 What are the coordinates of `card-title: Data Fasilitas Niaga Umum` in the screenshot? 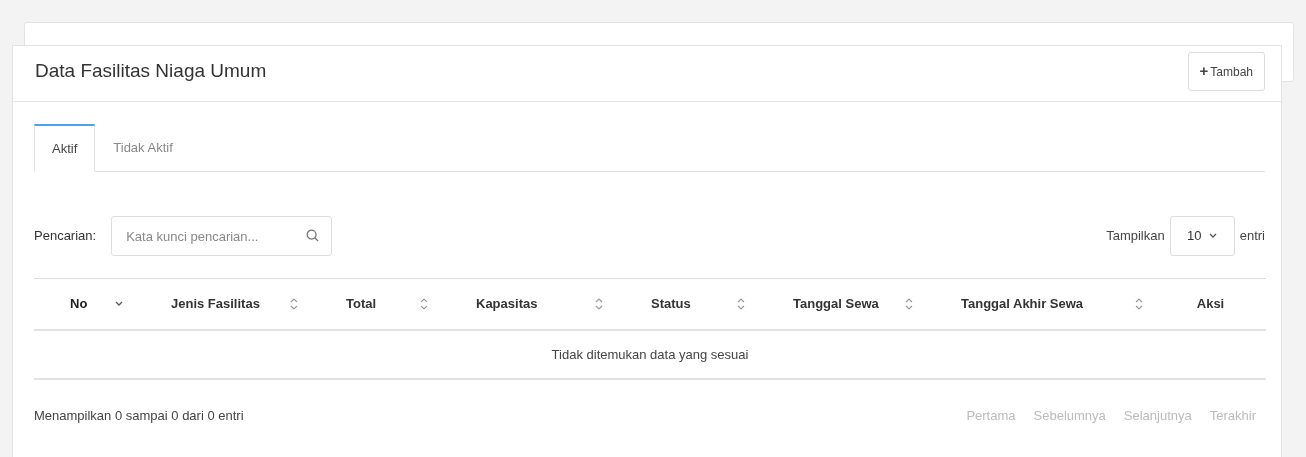 It's located at (151, 71).